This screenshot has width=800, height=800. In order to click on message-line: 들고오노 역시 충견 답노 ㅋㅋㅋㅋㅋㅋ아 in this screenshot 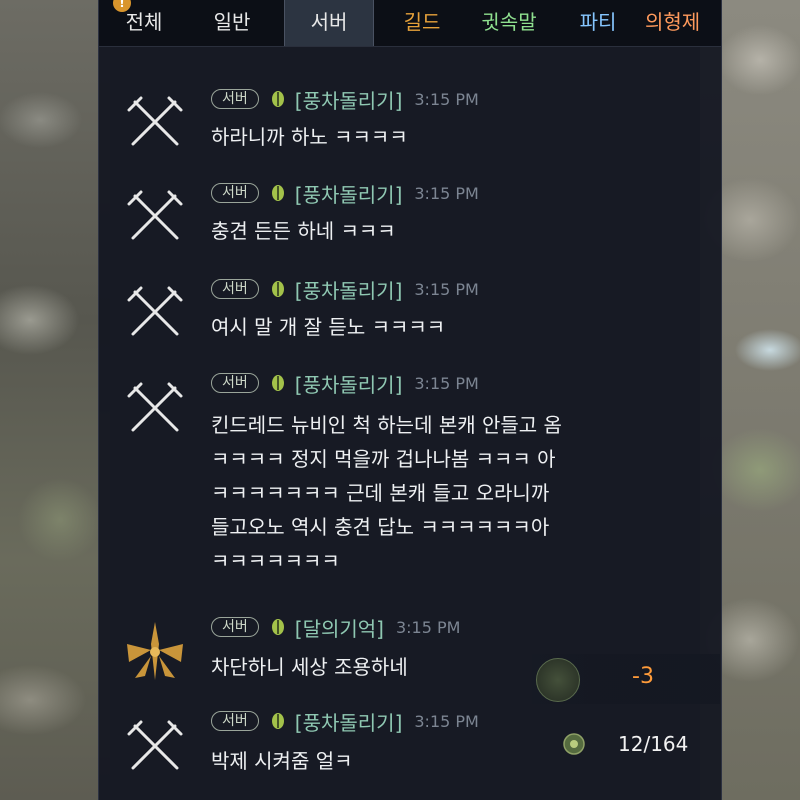, I will do `click(380, 527)`.